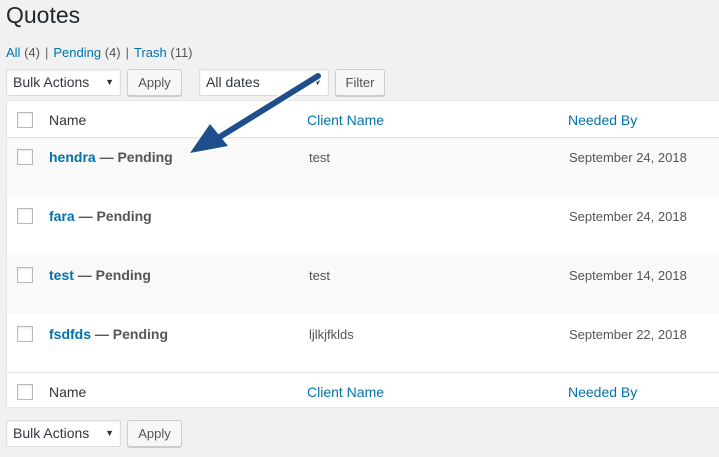 The image size is (719, 457). Describe the element at coordinates (255, 113) in the screenshot. I see `annotation-arrow-icon` at that location.